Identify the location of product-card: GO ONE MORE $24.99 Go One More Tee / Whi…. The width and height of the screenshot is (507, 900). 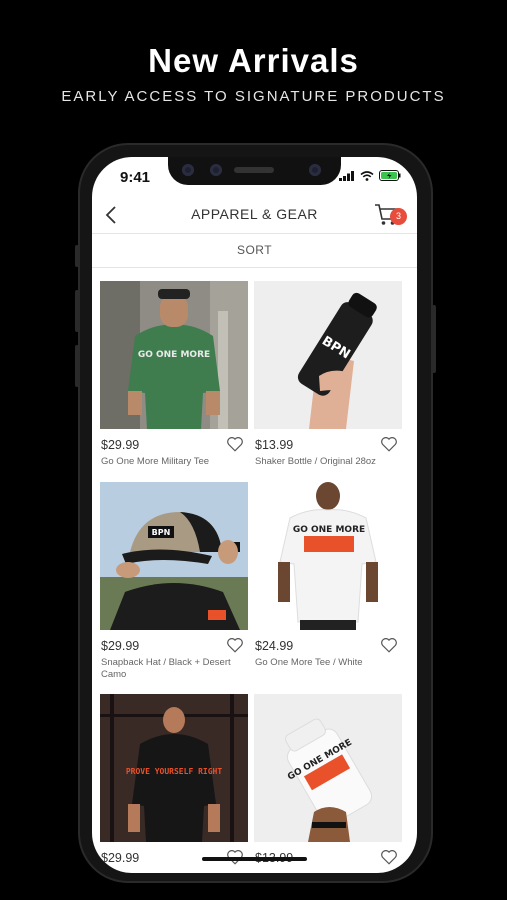
(328, 575).